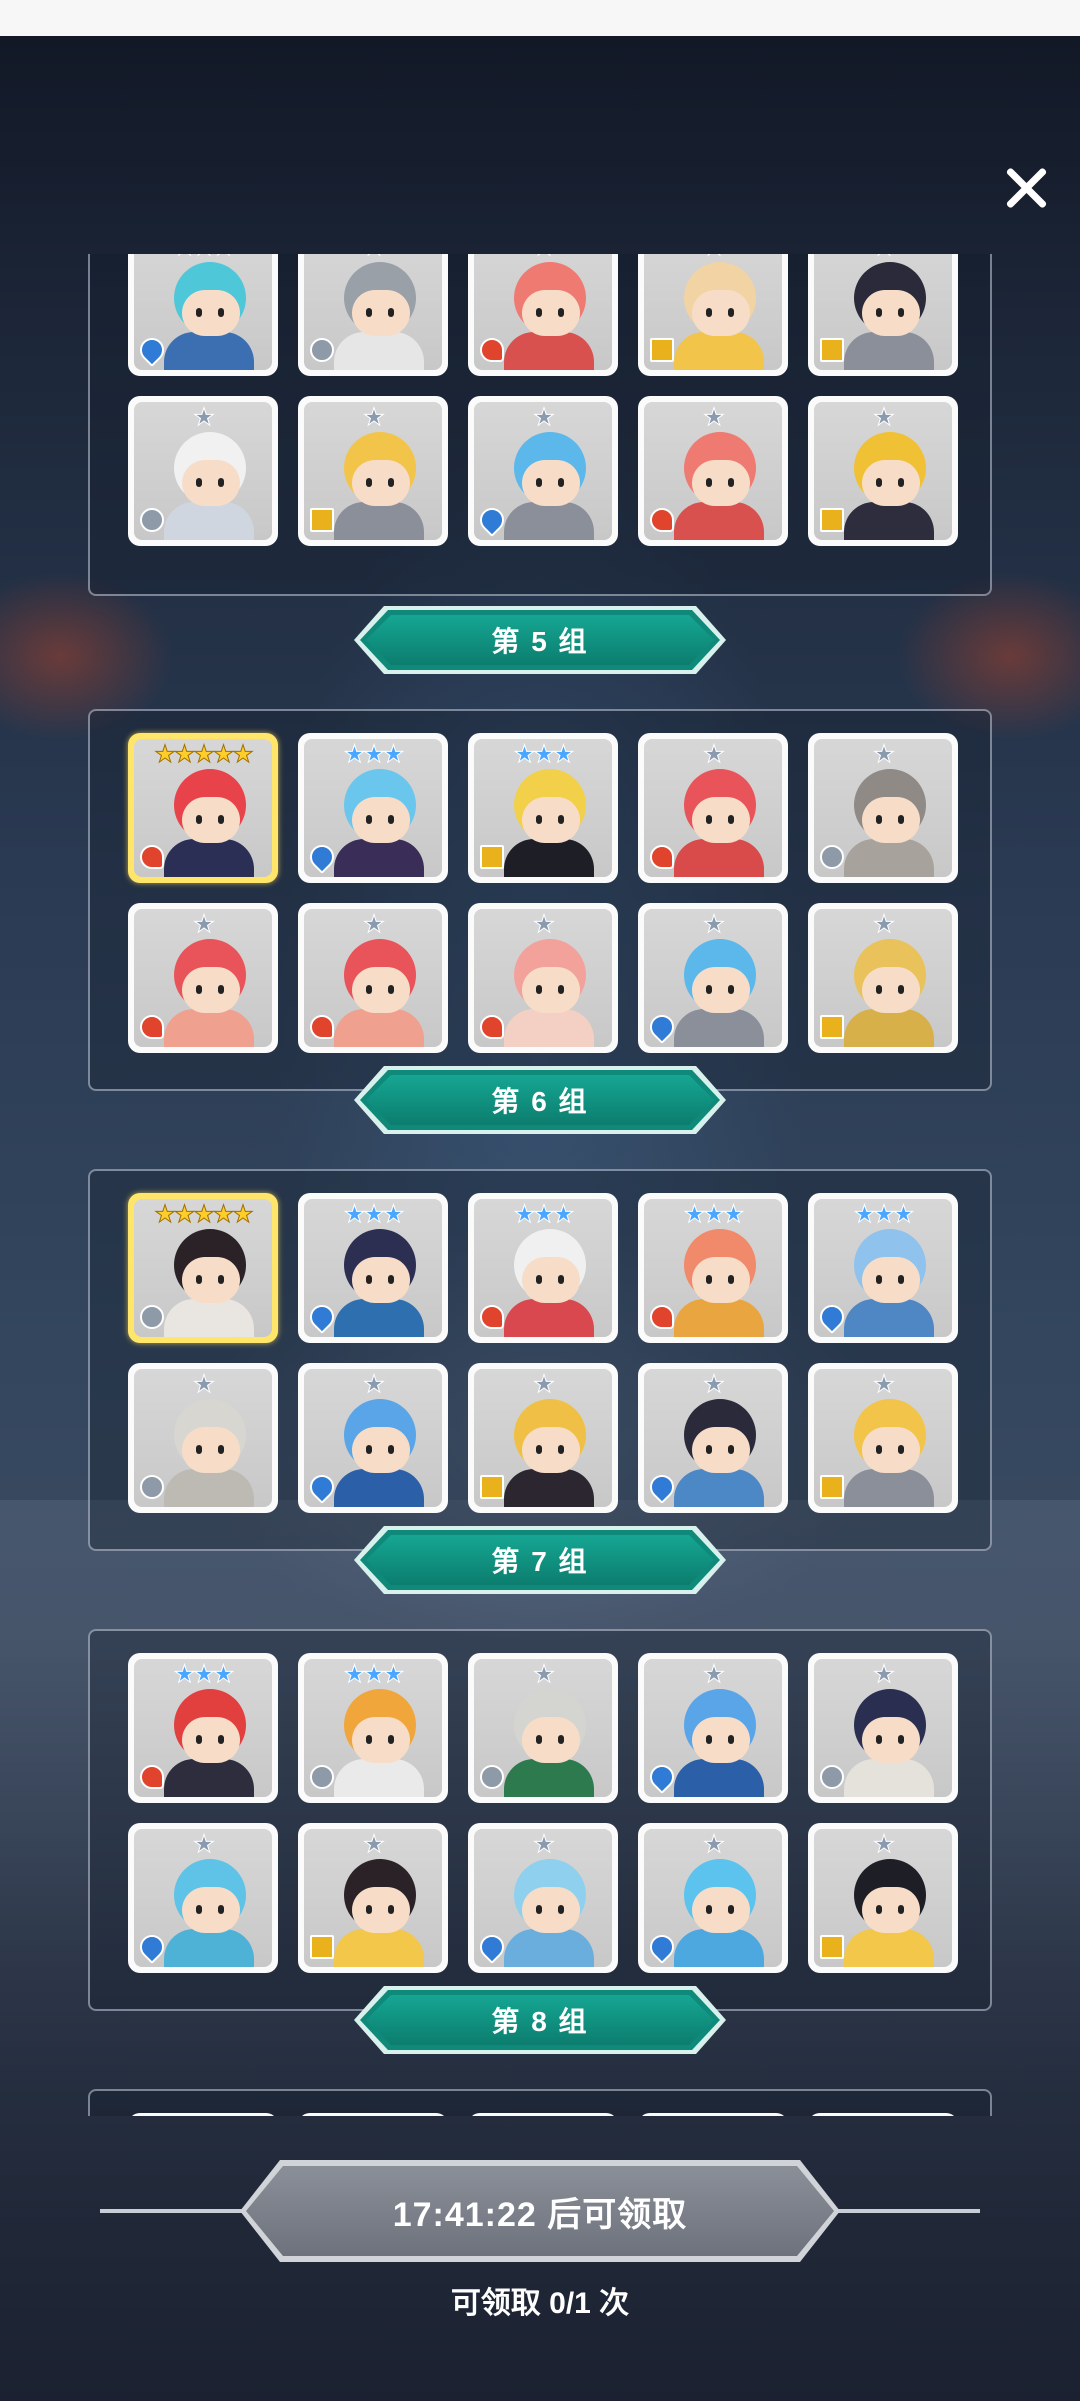 This screenshot has width=1080, height=2401. I want to click on group-label-ribbon: 第 6 组, so click(540, 1100).